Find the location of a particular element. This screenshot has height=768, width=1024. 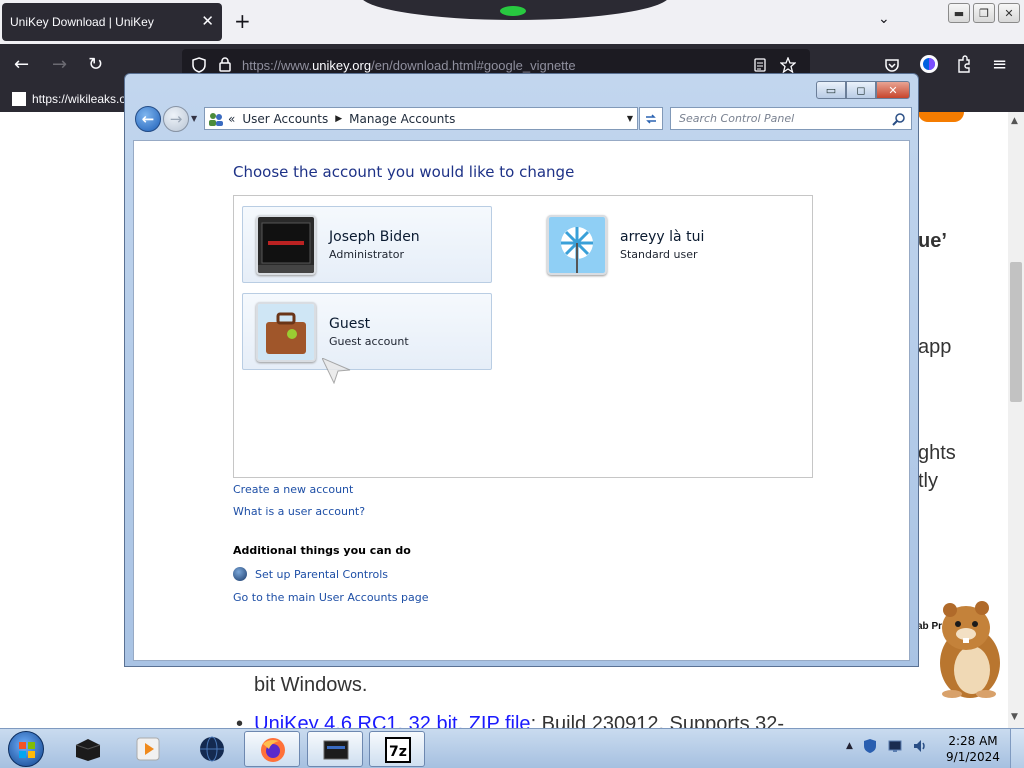

page-text-fragment: app is located at coordinates (935, 347).